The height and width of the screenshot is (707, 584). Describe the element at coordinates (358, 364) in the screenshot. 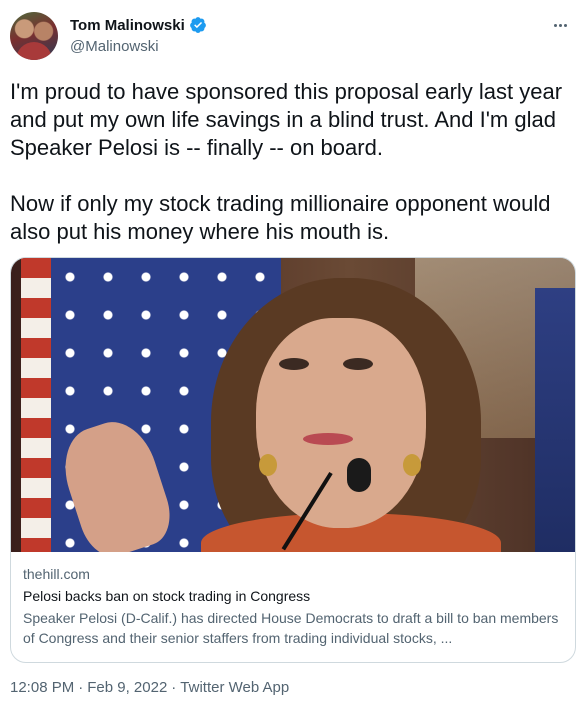

I see `image-eye-right` at that location.